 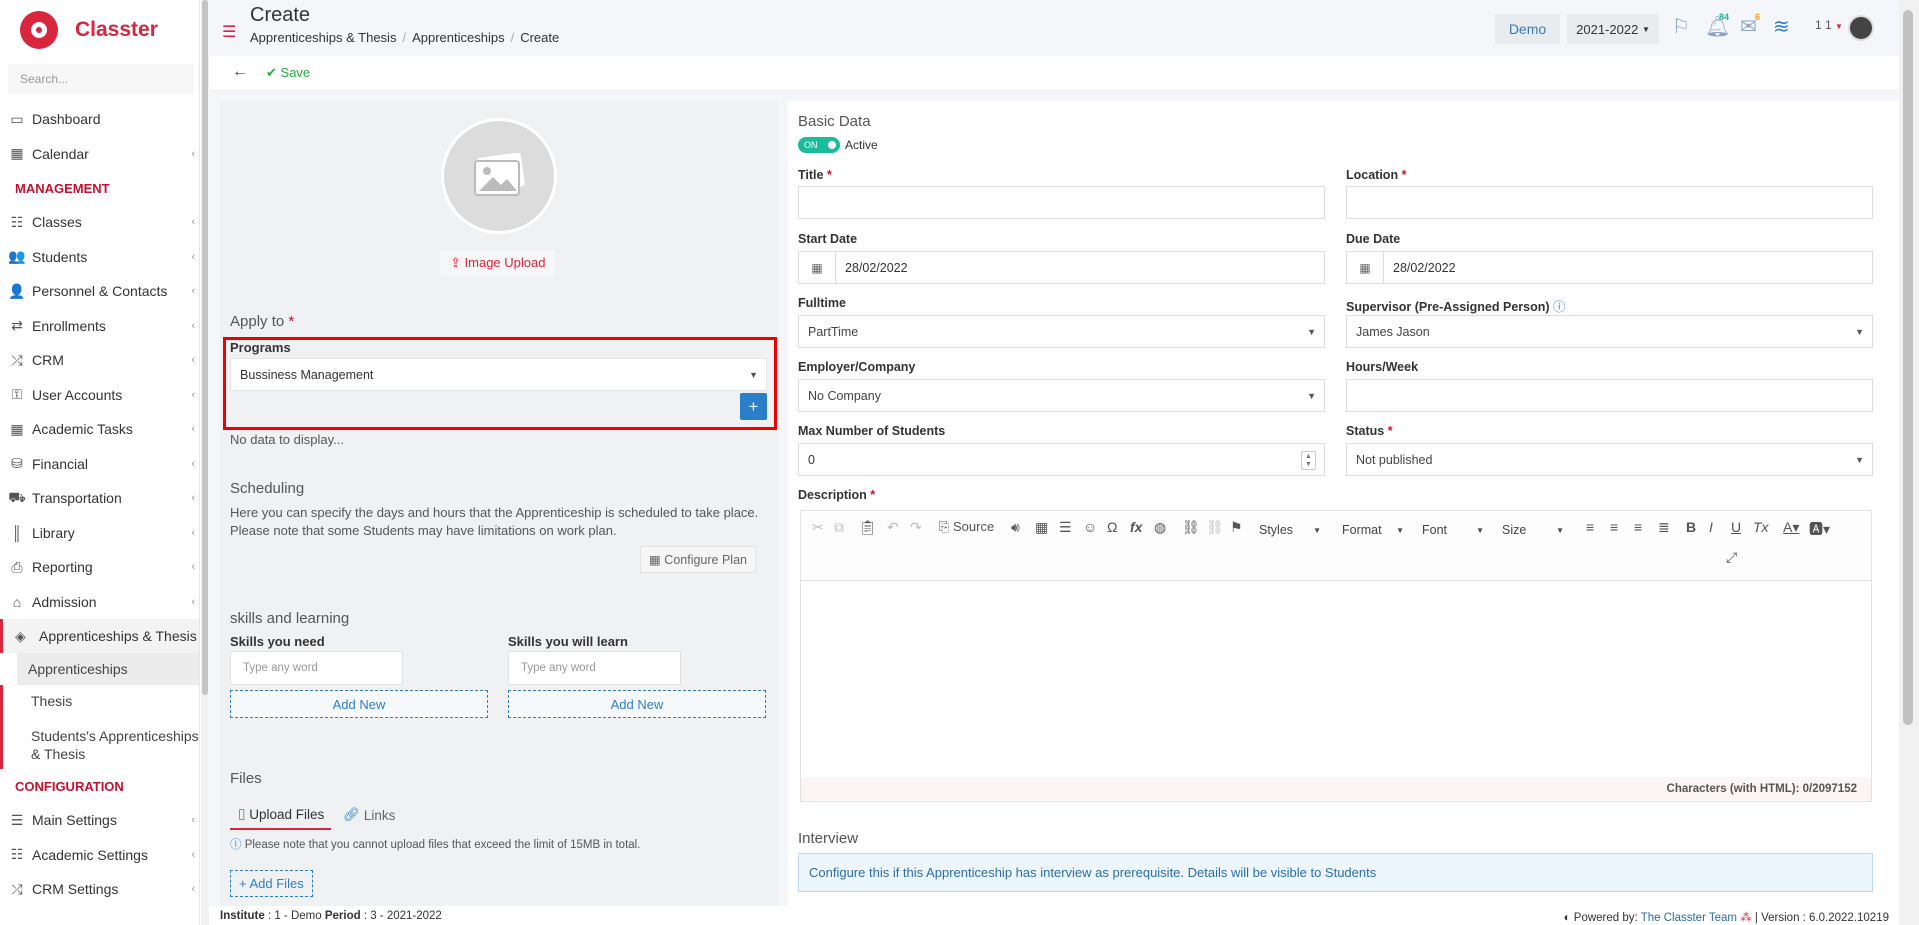 I want to click on page-scrollbar, so click(x=1909, y=462).